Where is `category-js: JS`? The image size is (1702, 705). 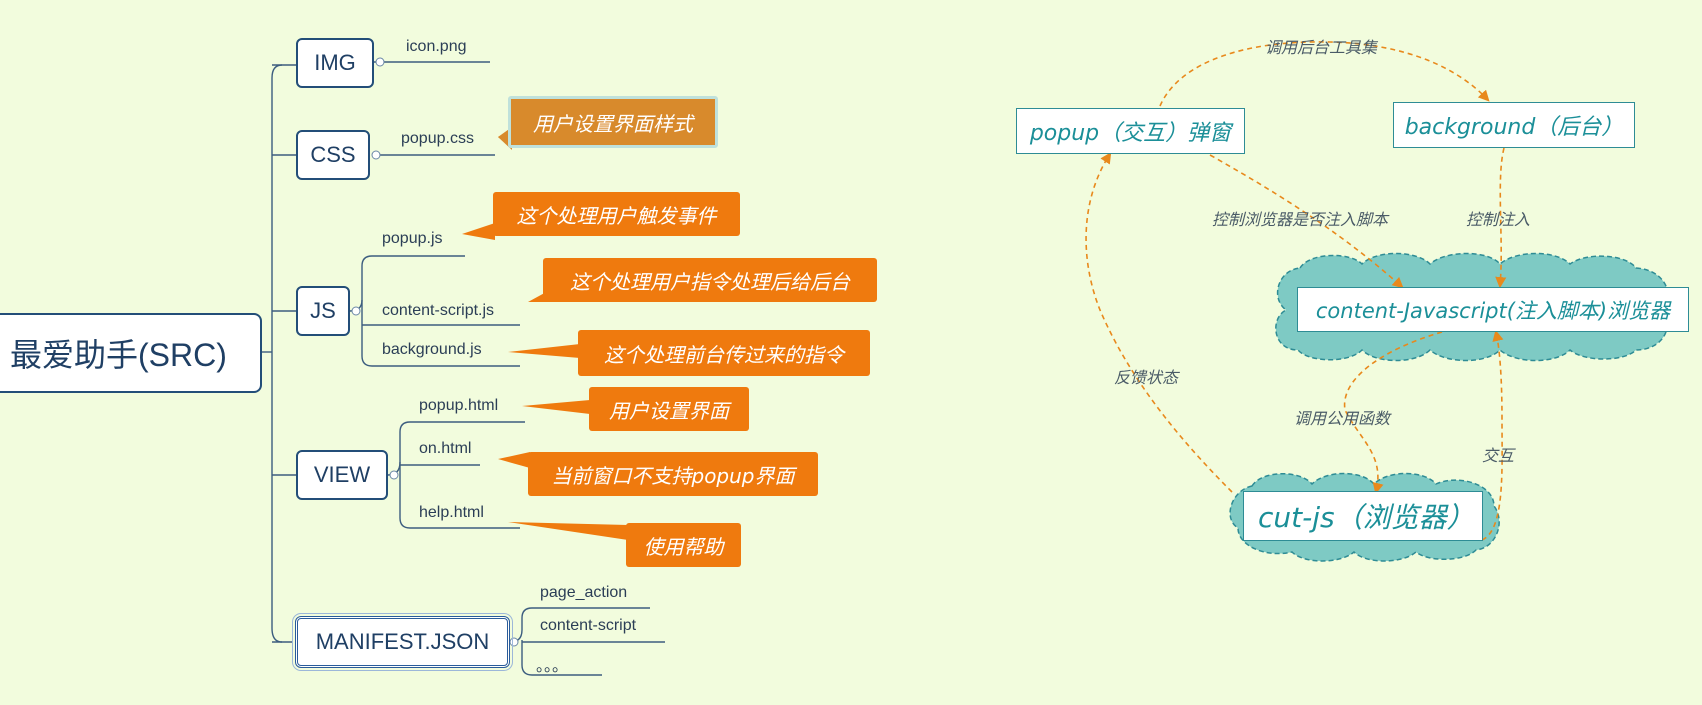
category-js: JS is located at coordinates (323, 311).